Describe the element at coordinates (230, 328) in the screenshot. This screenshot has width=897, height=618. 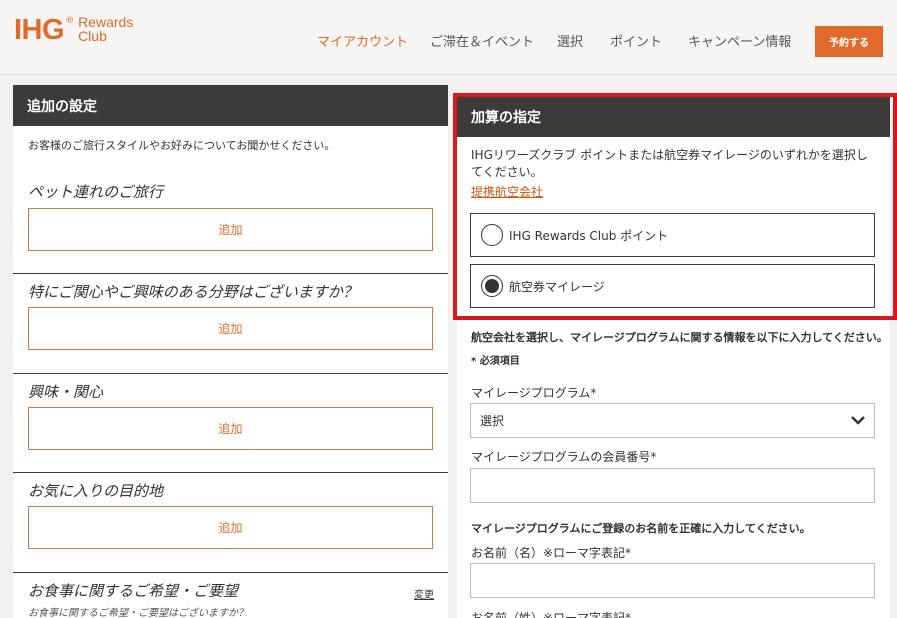
I see `special-interests-add-button: 追加` at that location.